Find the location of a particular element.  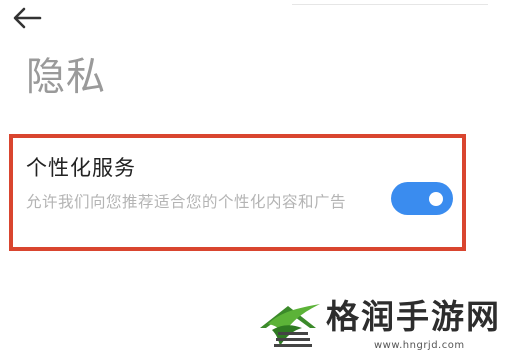

watermark-url: www.hngrjd.com is located at coordinates (419, 345).